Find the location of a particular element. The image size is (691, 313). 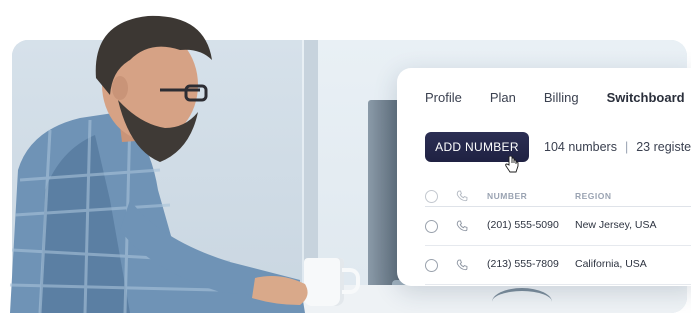

pointer-cursor-icon is located at coordinates (512, 164).